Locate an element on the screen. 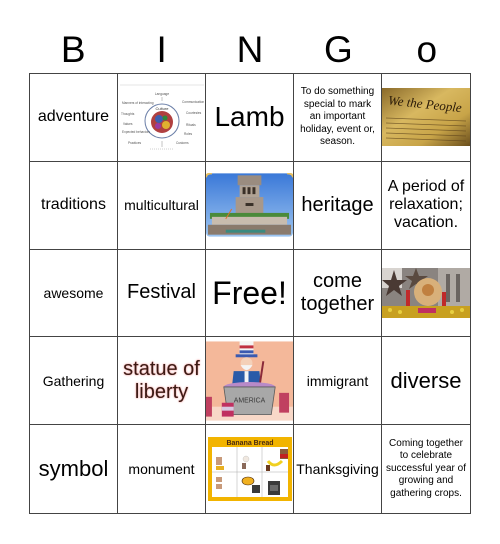 Image resolution: width=500 pixels, height=544 pixels. bingo-cell: statue of liberty is located at coordinates (162, 381).